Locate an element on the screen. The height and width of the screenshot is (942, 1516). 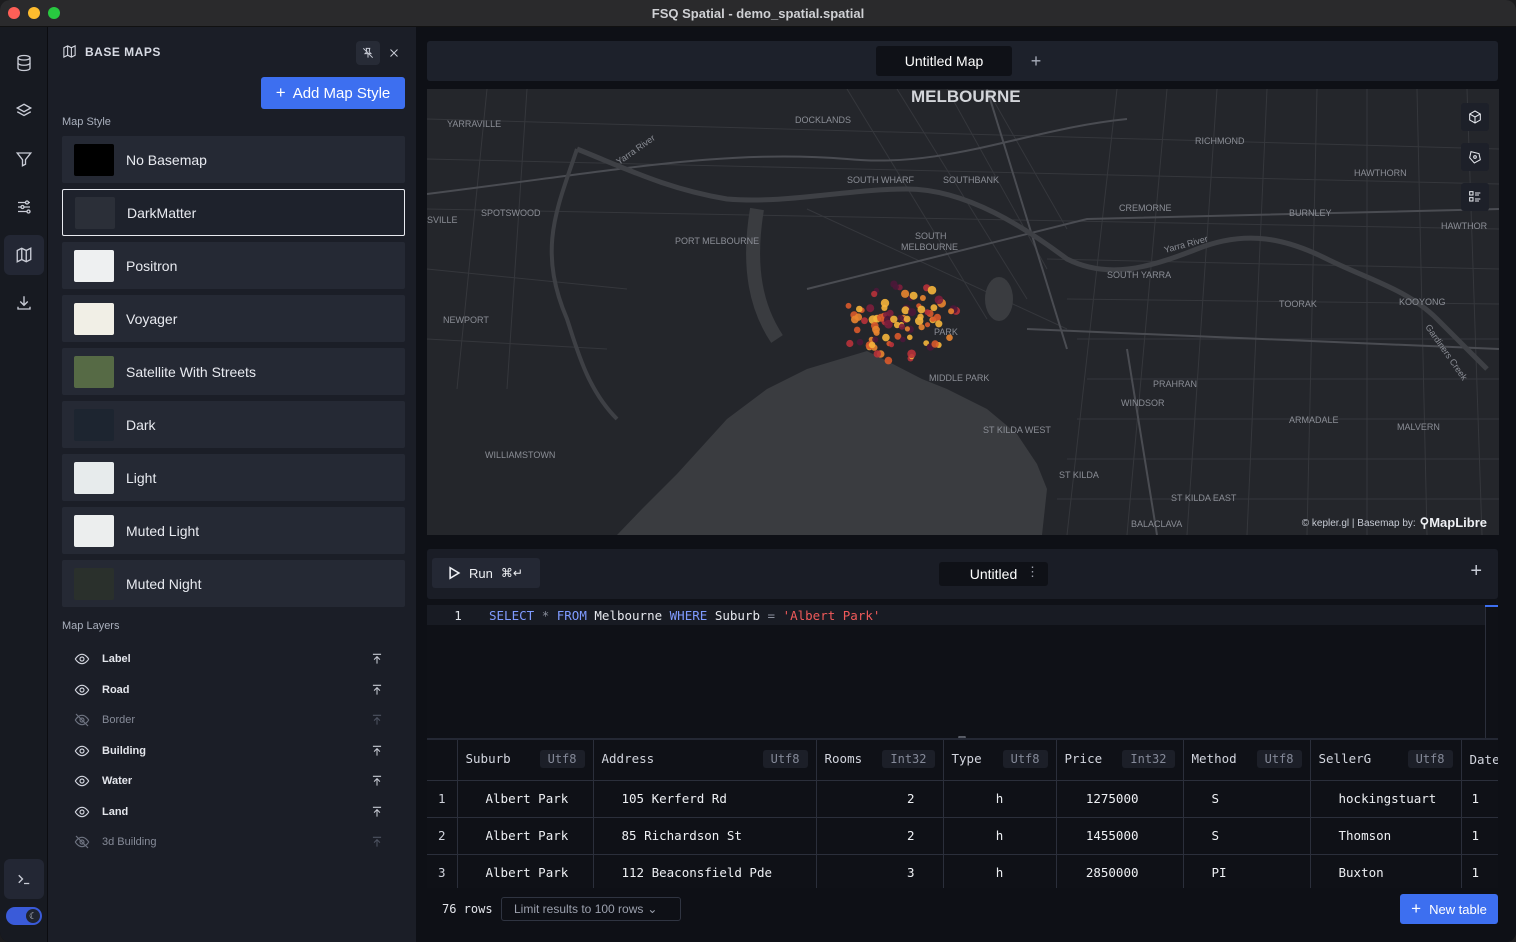
cell-method: S is located at coordinates (1247, 799).